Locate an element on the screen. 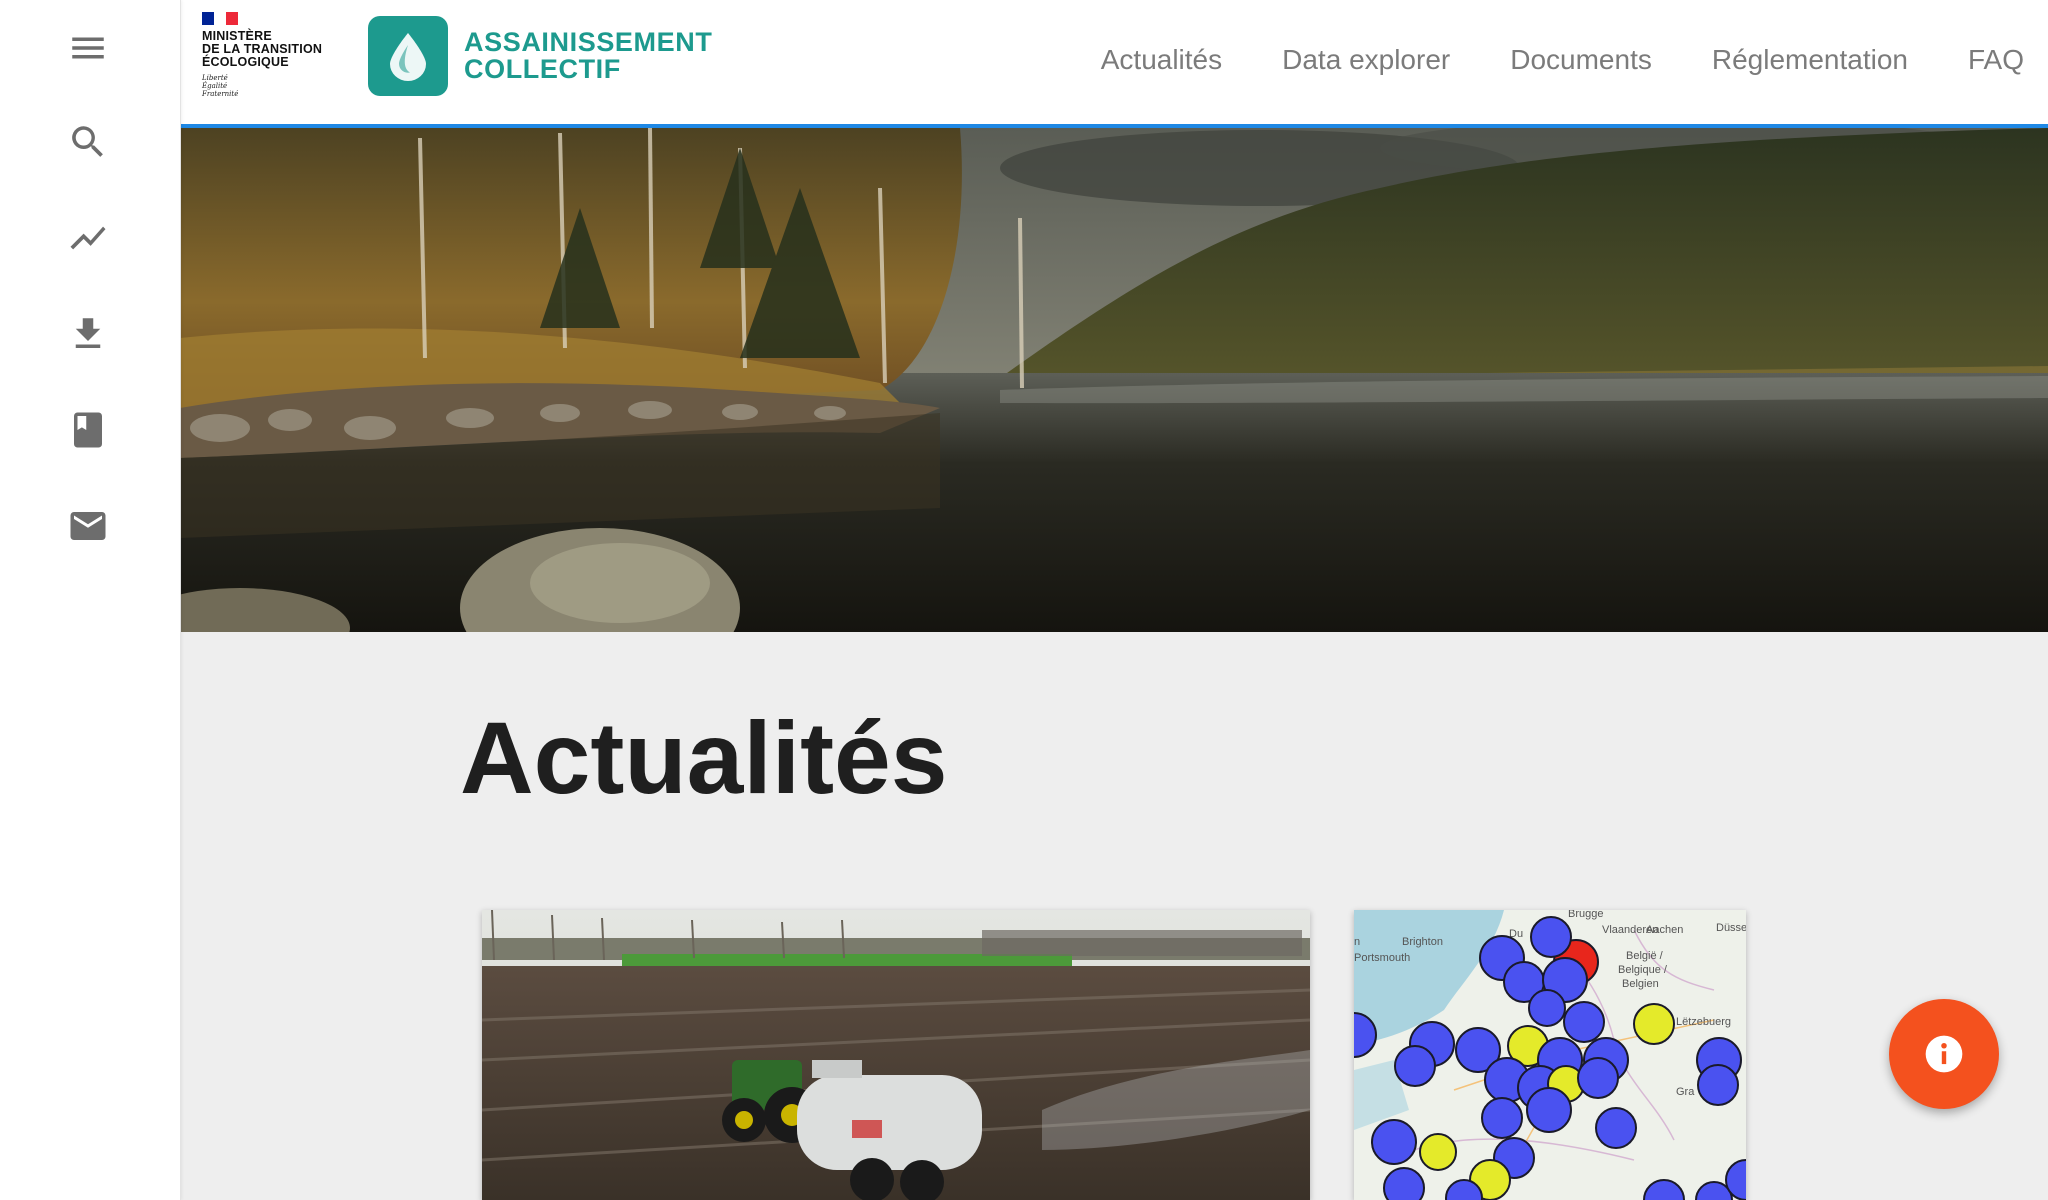  left-sidebar is located at coordinates (90, 600).